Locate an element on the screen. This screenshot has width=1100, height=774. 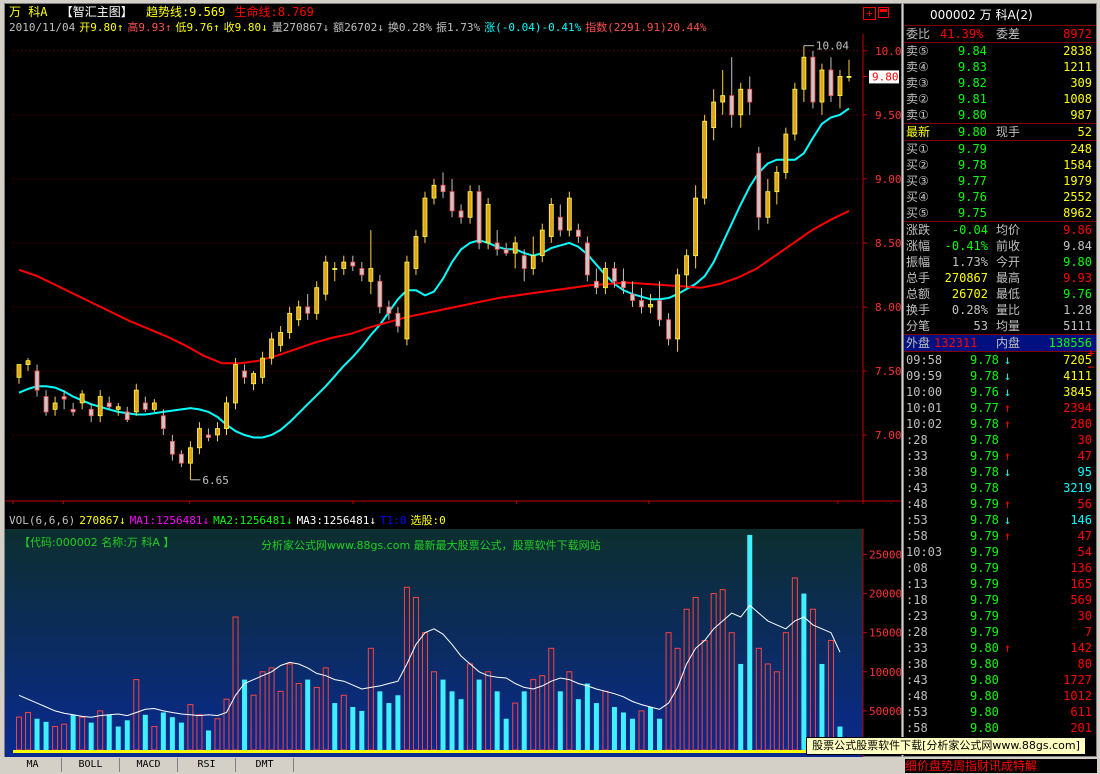
tick-row: :58 9.79 ↑ 47 is located at coordinates (1000, 536).